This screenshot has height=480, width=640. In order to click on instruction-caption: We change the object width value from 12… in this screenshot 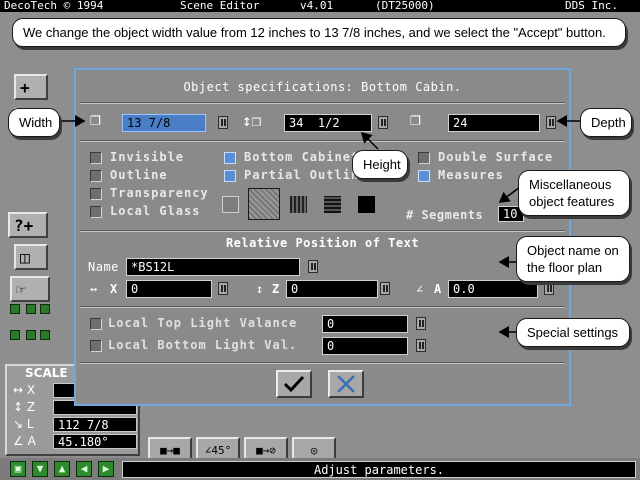, I will do `click(319, 32)`.